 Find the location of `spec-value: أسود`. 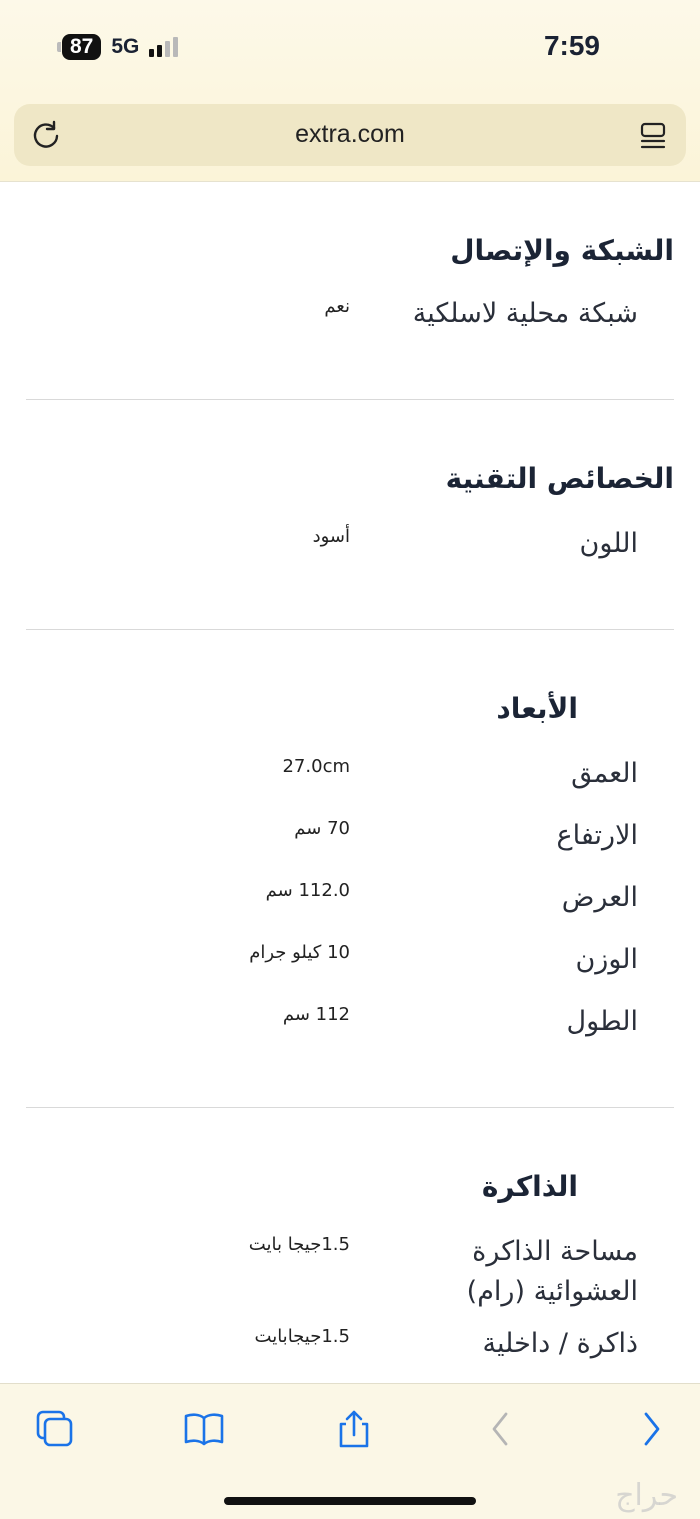

spec-value: أسود is located at coordinates (331, 536).